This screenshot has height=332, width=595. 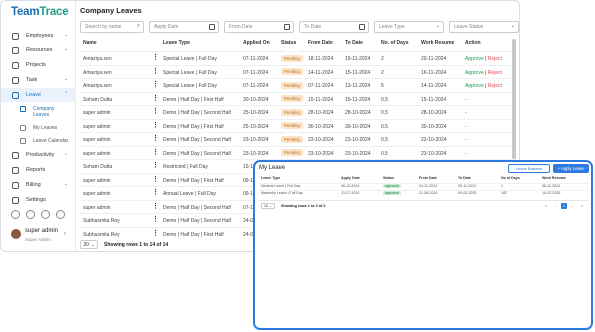 I want to click on calendar-icon, so click(x=15, y=95).